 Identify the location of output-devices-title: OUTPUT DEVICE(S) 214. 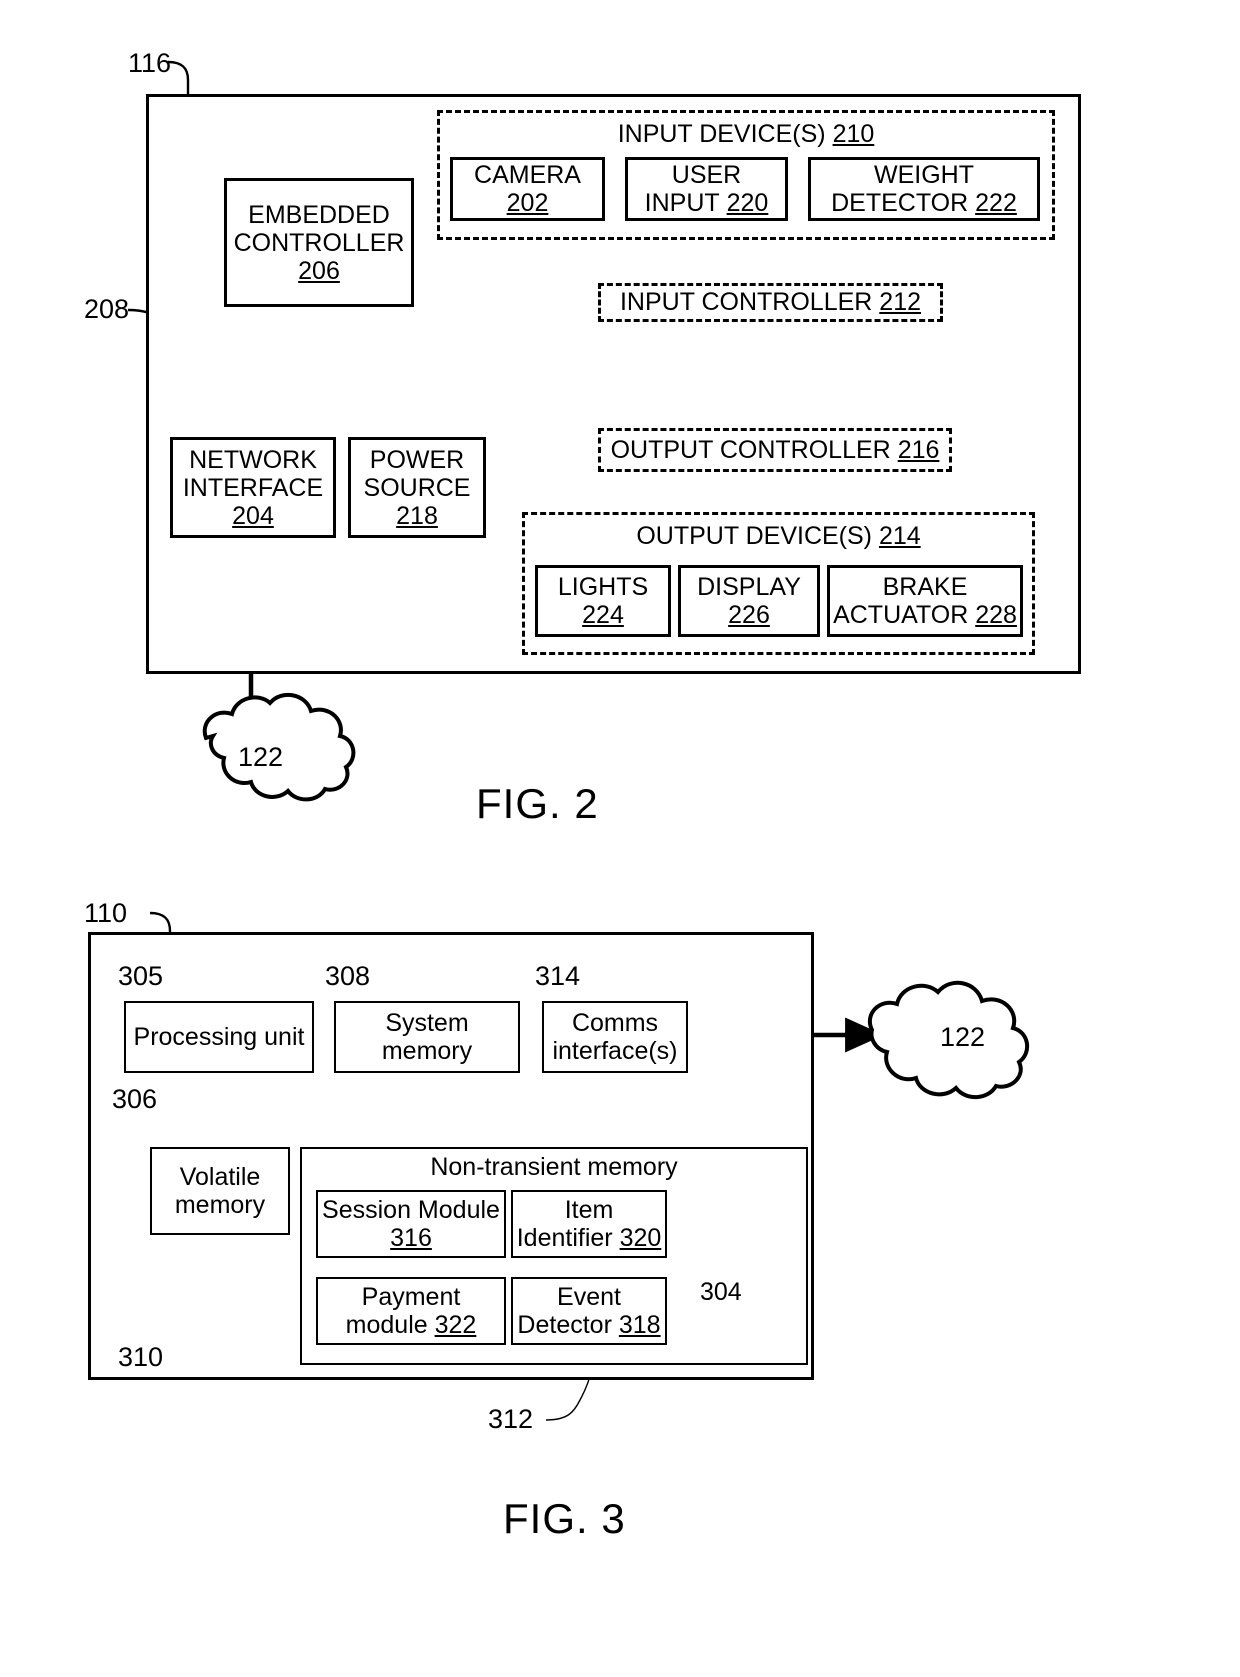
(778, 536).